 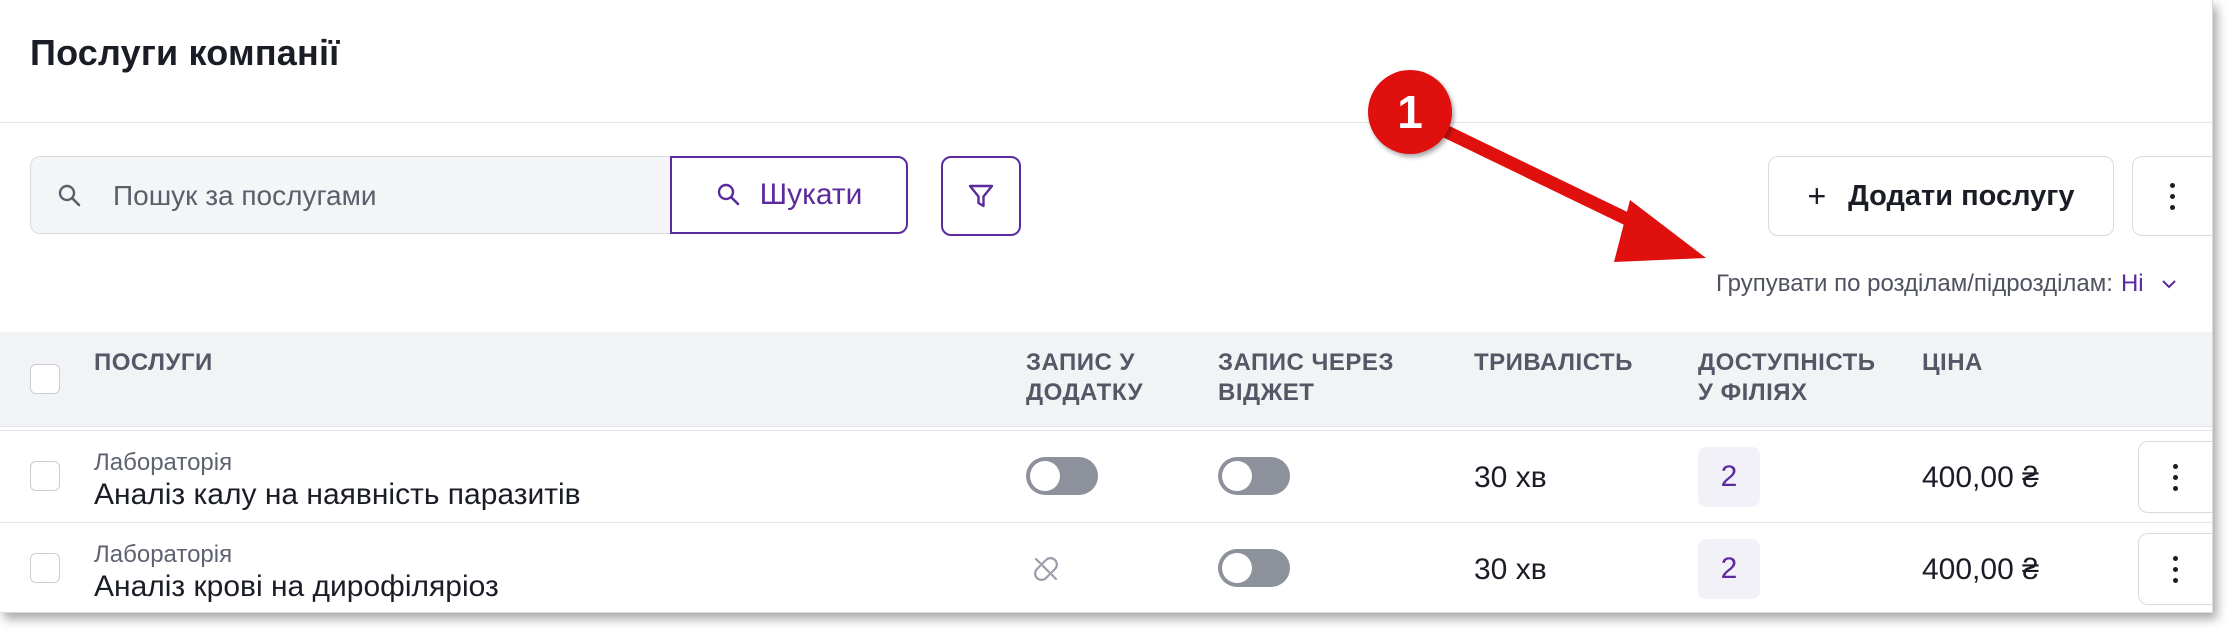 I want to click on add-service-button: + Додати послугу, so click(x=1941, y=196).